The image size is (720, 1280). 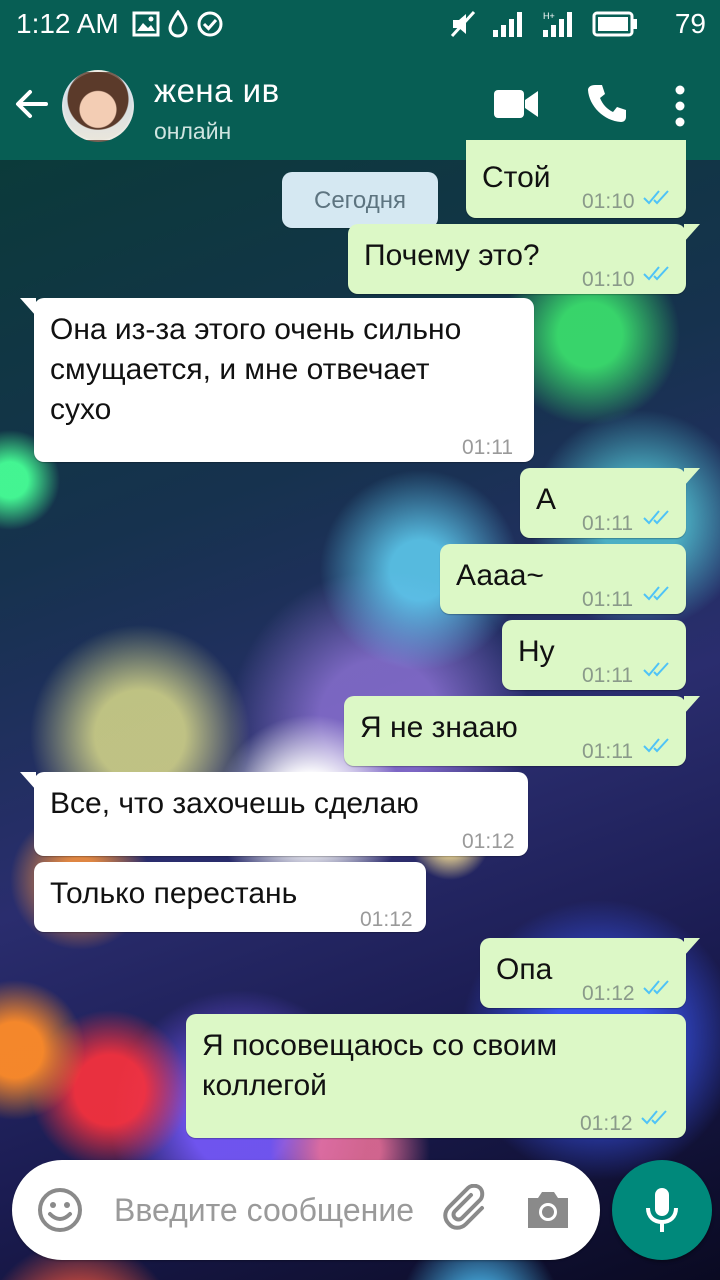 I want to click on message-outgoing: Я посовещаюсь со своим коллегой 01:12, so click(x=436, y=1076).